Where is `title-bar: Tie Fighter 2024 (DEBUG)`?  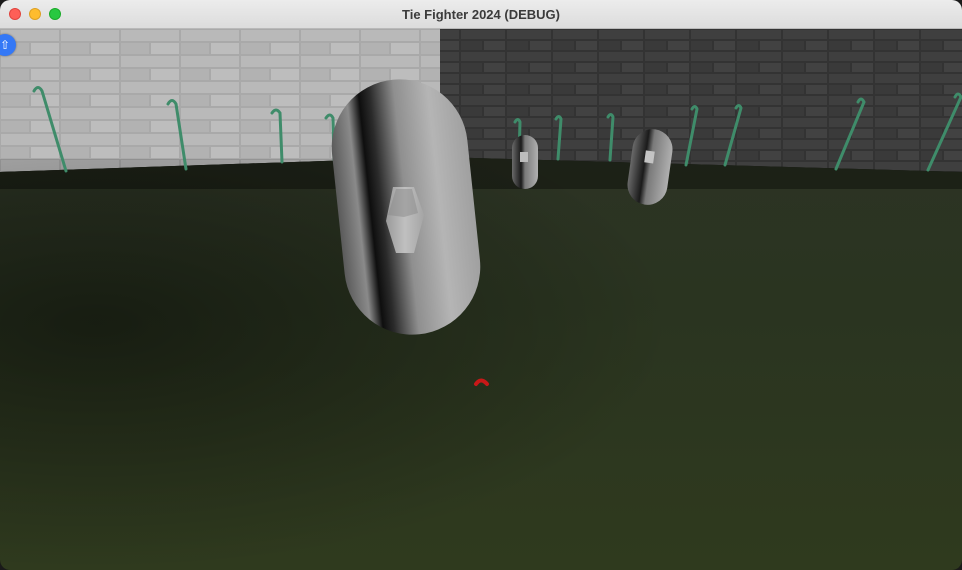
title-bar: Tie Fighter 2024 (DEBUG) is located at coordinates (481, 14).